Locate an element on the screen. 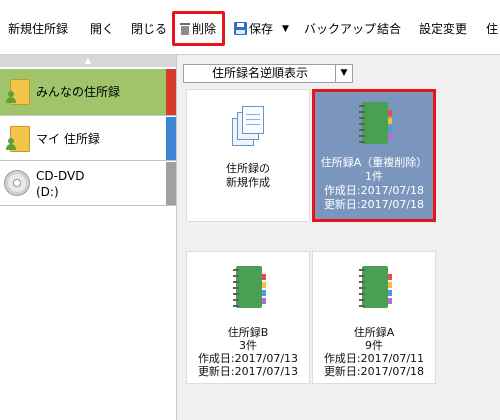 The width and height of the screenshot is (500, 420). card-created-date: 作成日:2017/07/11 is located at coordinates (374, 358).